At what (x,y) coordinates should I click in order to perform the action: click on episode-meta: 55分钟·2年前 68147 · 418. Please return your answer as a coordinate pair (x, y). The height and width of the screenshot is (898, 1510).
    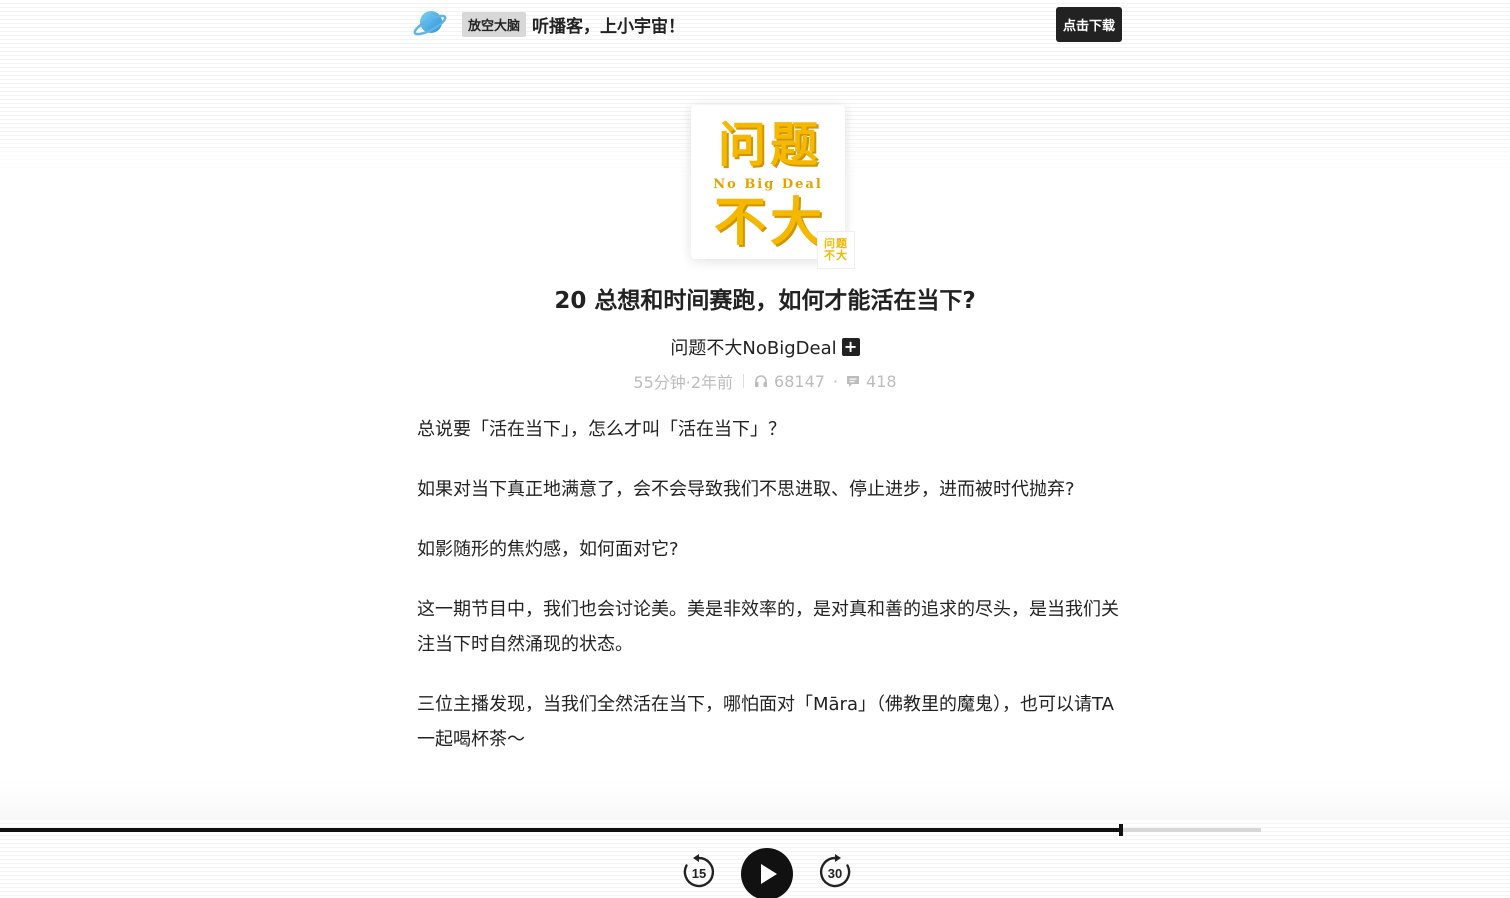
    Looking at the image, I should click on (765, 381).